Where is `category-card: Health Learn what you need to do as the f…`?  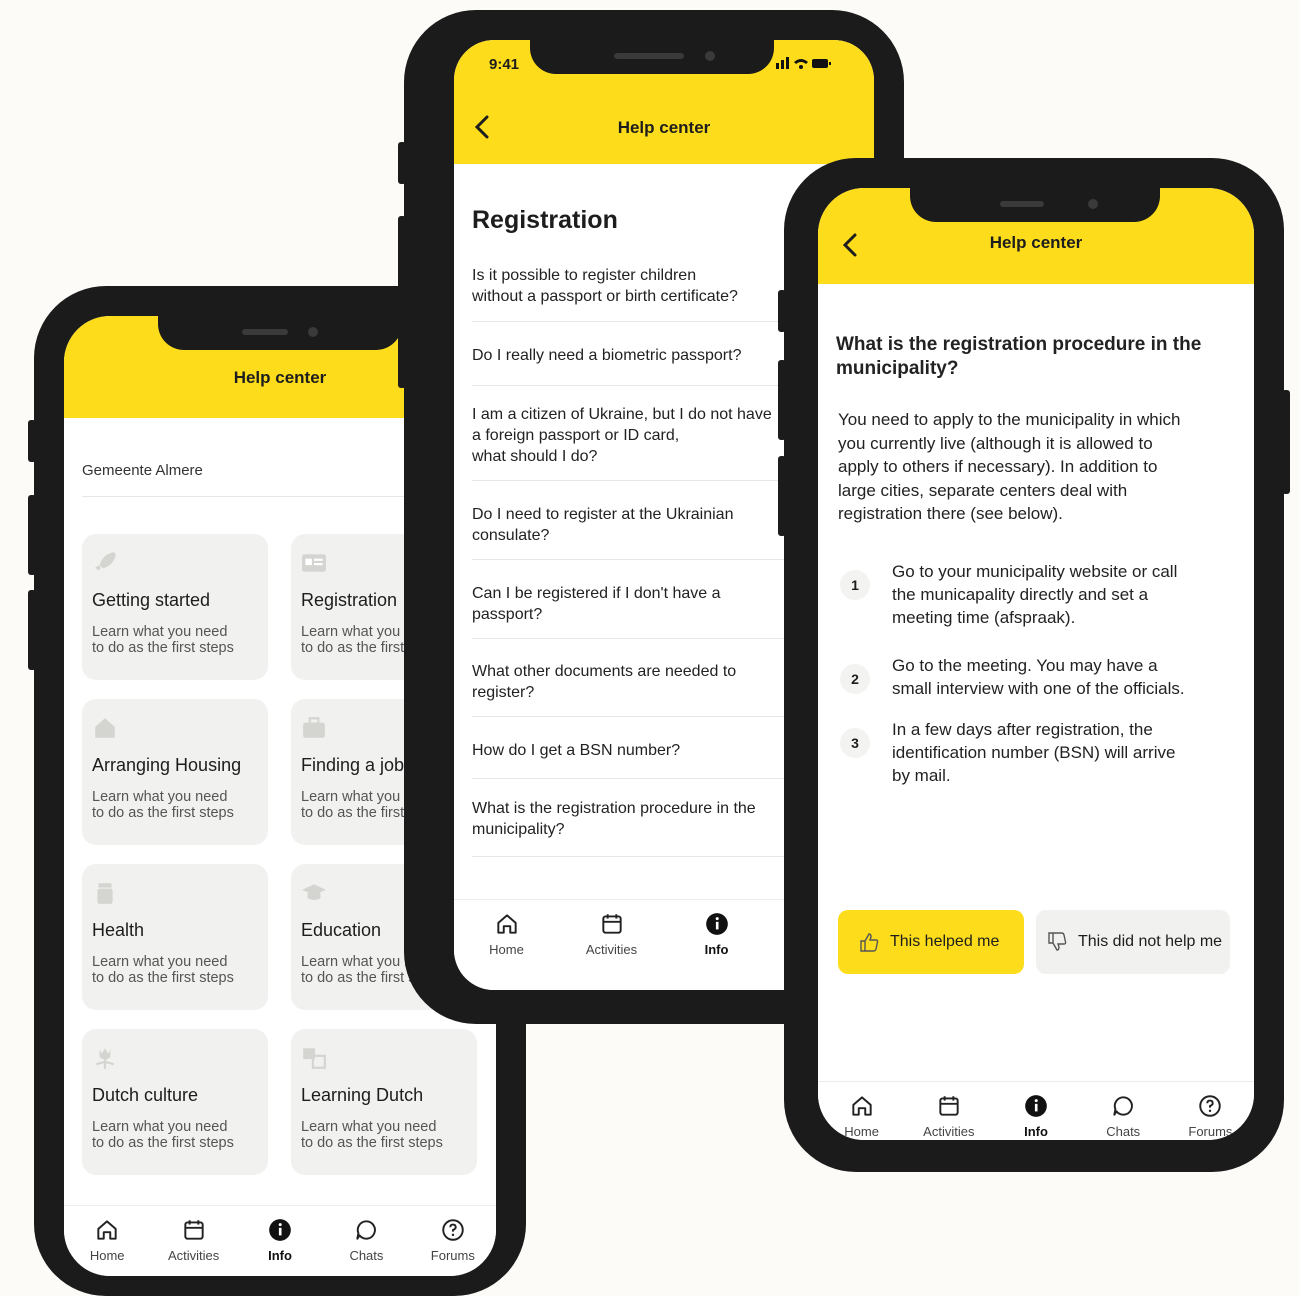 category-card: Health Learn what you need to do as the f… is located at coordinates (175, 937).